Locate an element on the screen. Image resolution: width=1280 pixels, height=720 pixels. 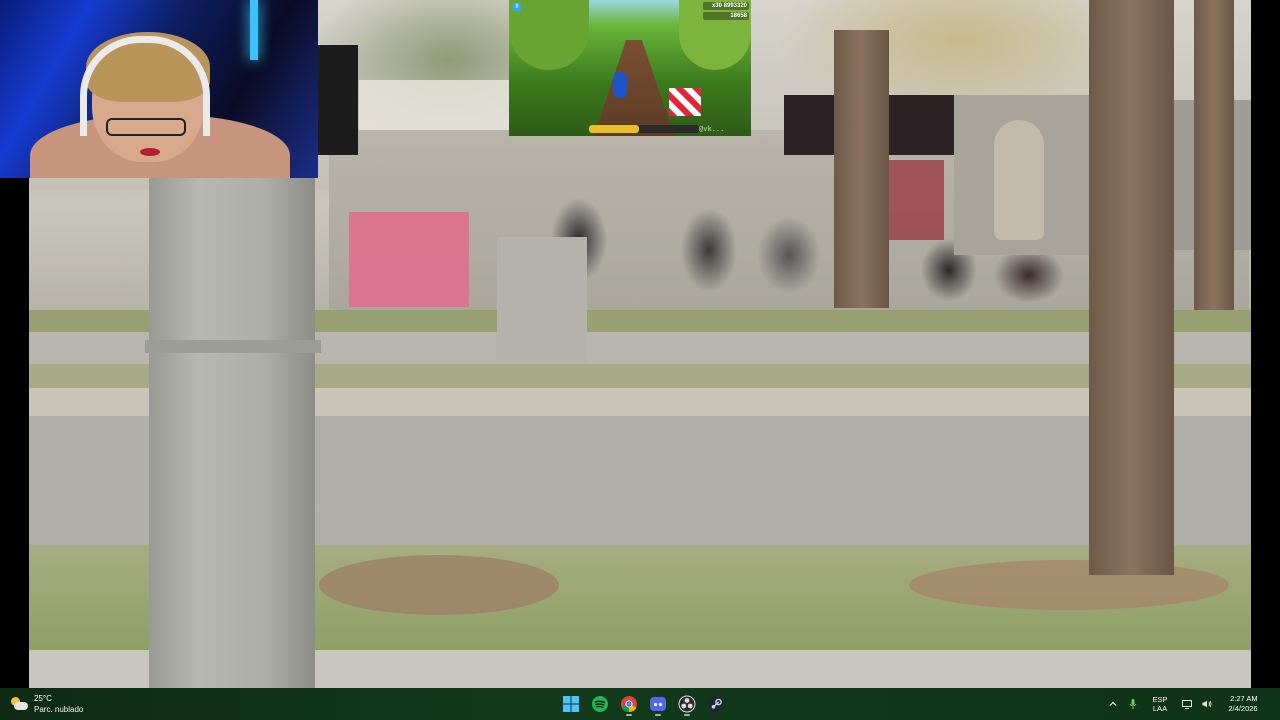
chrome-button is located at coordinates (629, 704).